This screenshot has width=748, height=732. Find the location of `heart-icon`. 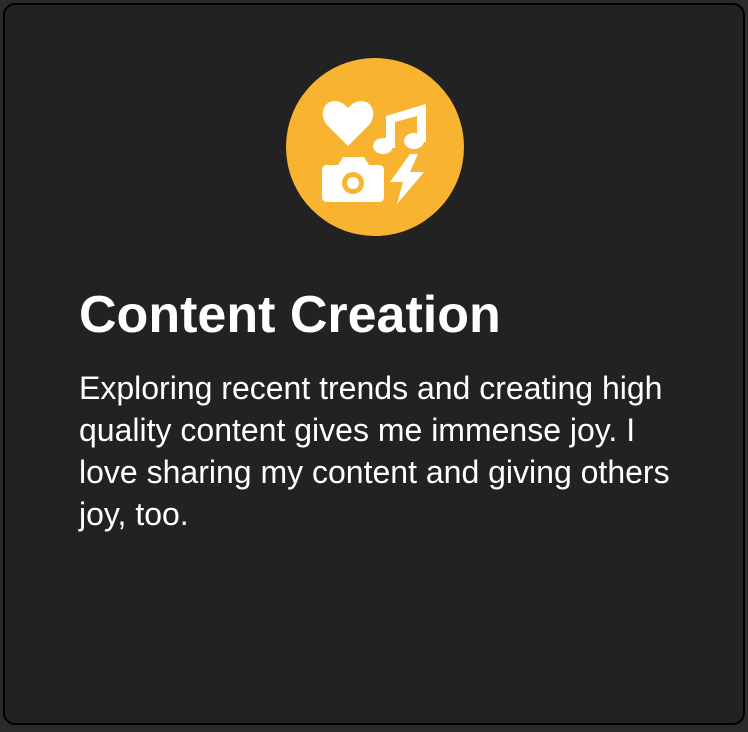

heart-icon is located at coordinates (348, 123).